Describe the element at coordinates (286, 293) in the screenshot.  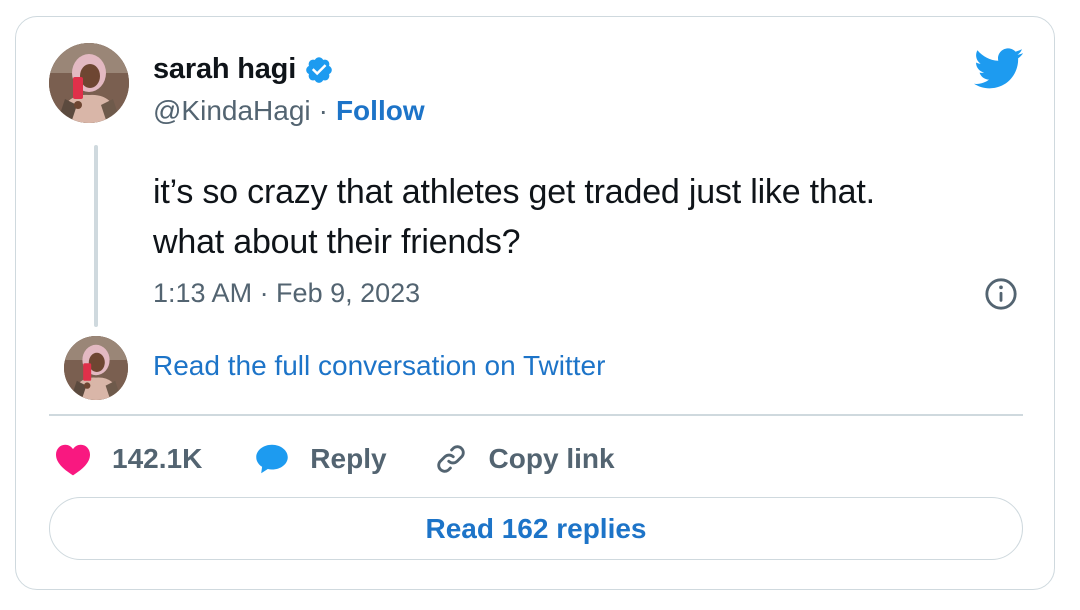
I see `tweet-timestamp: 1:13 AM · Feb 9, 2023` at that location.